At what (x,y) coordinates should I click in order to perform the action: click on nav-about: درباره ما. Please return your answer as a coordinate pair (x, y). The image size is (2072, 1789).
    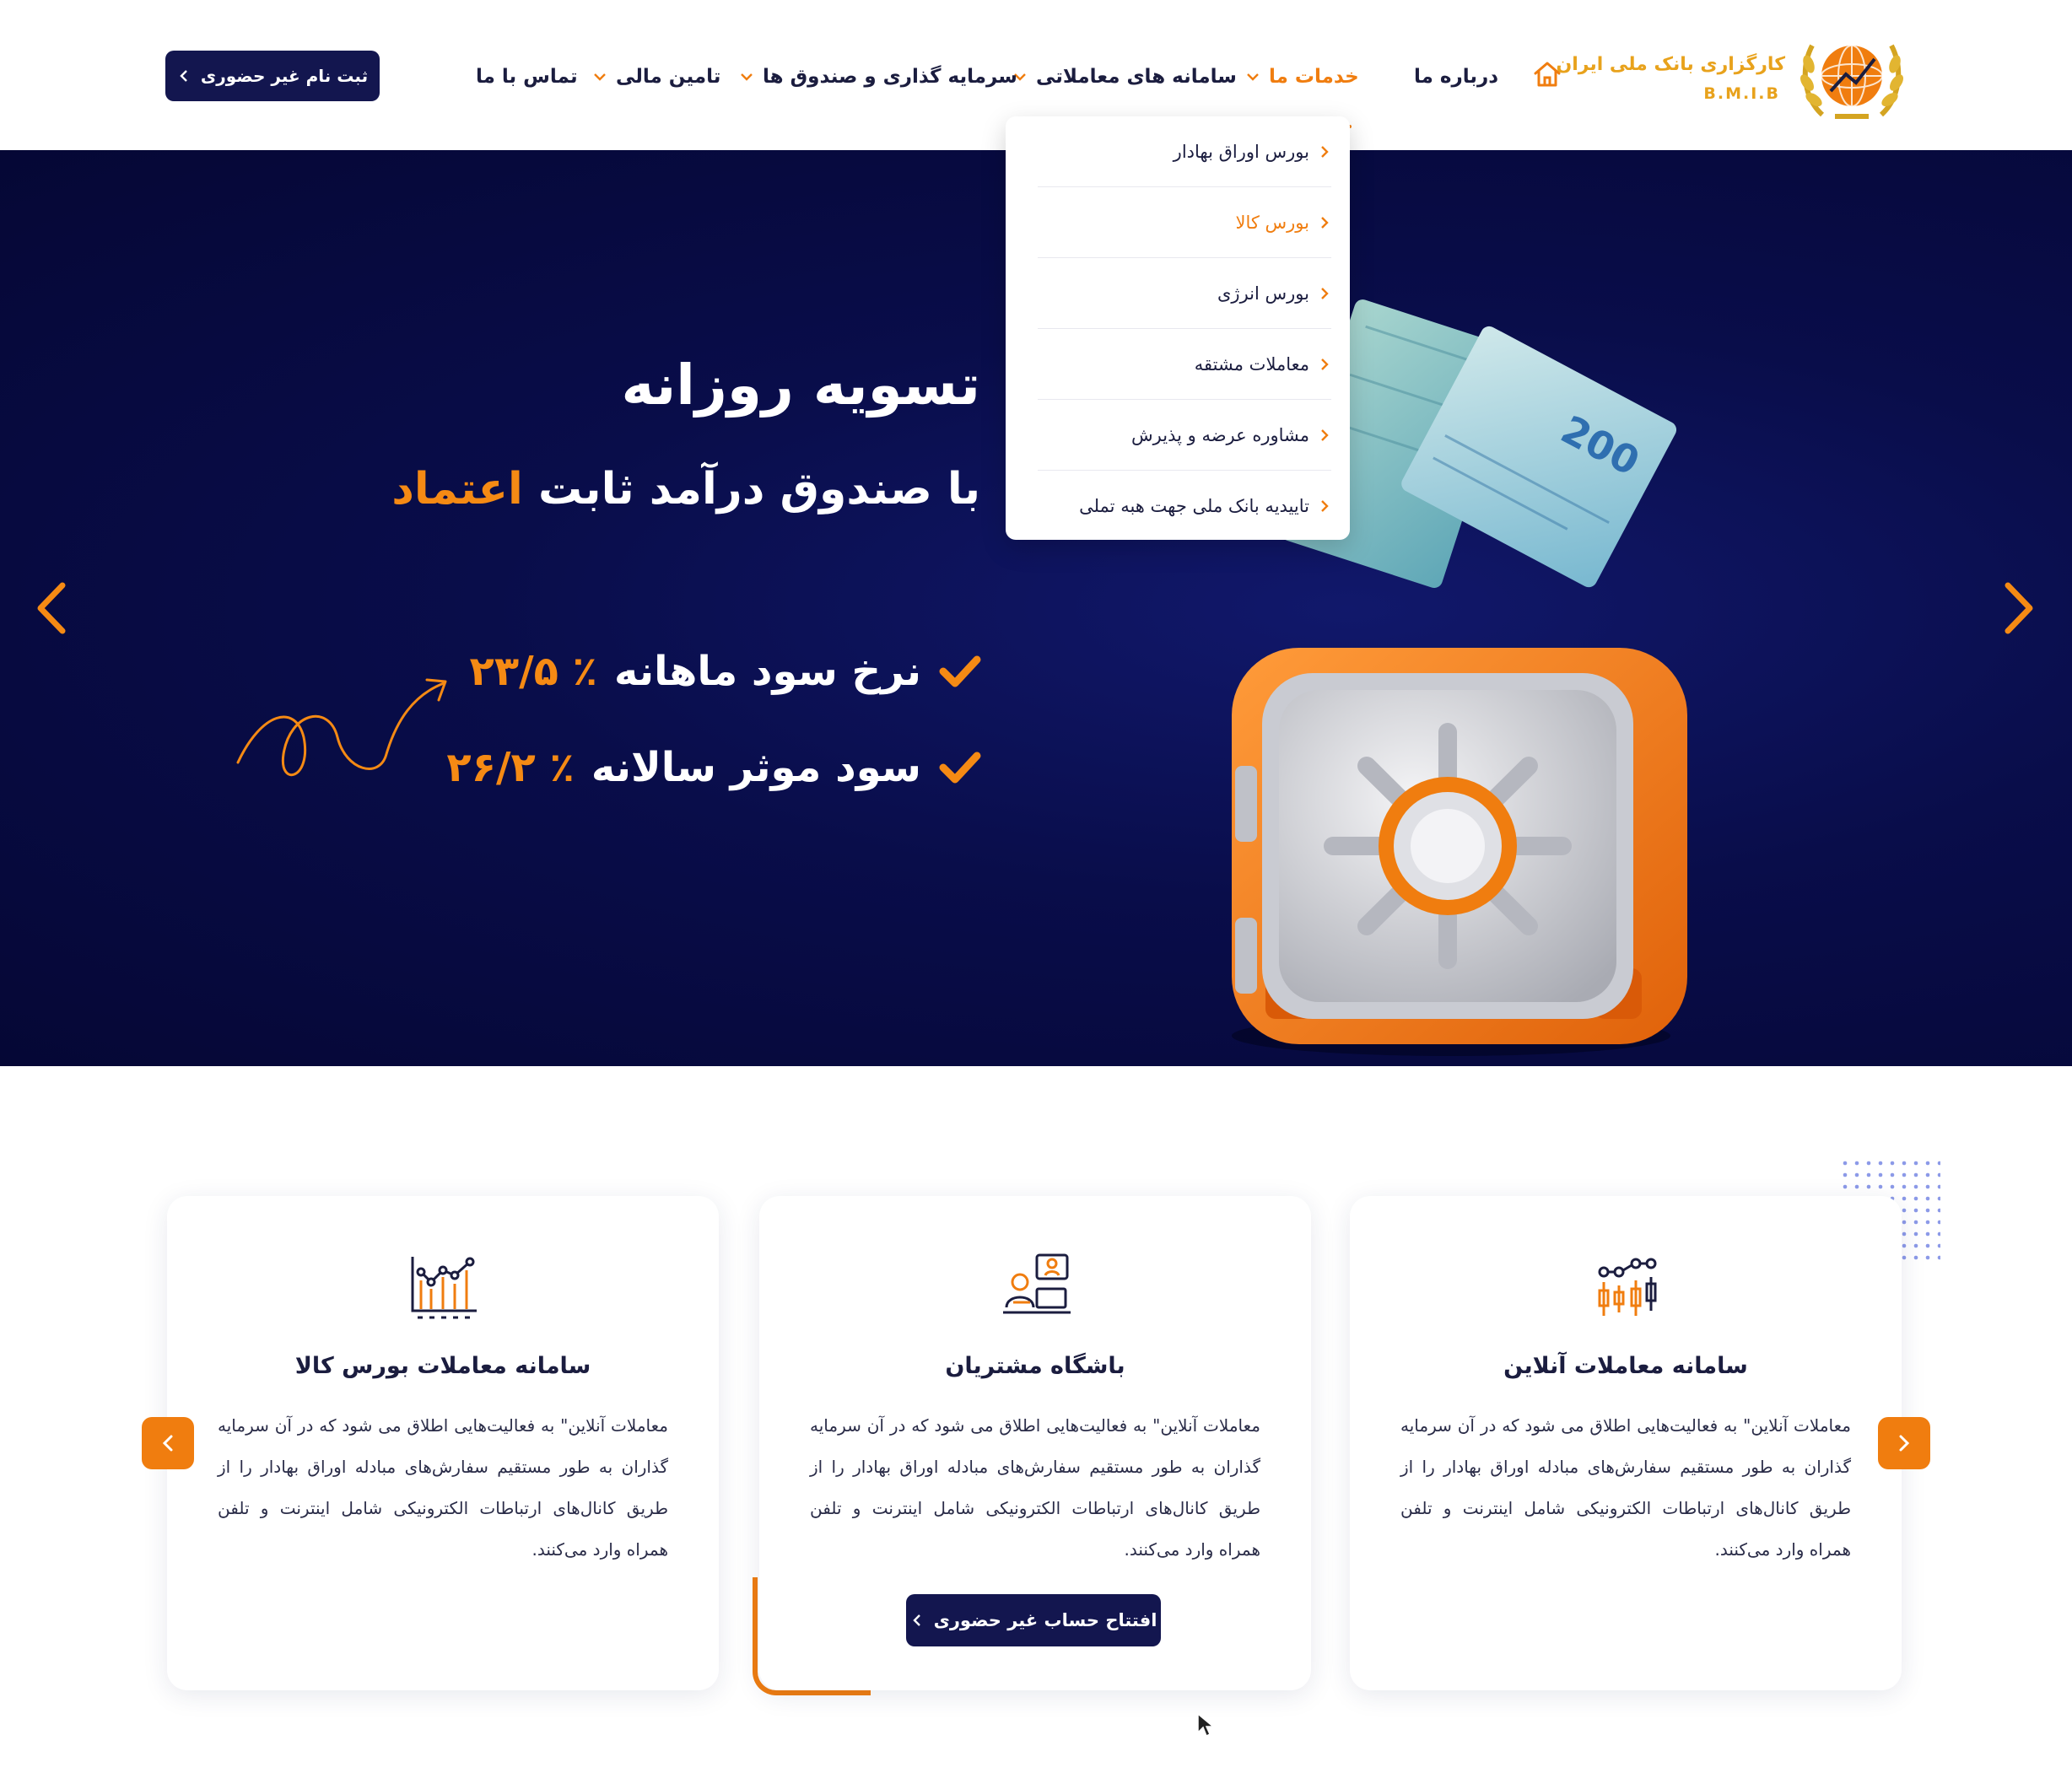
    Looking at the image, I should click on (1456, 76).